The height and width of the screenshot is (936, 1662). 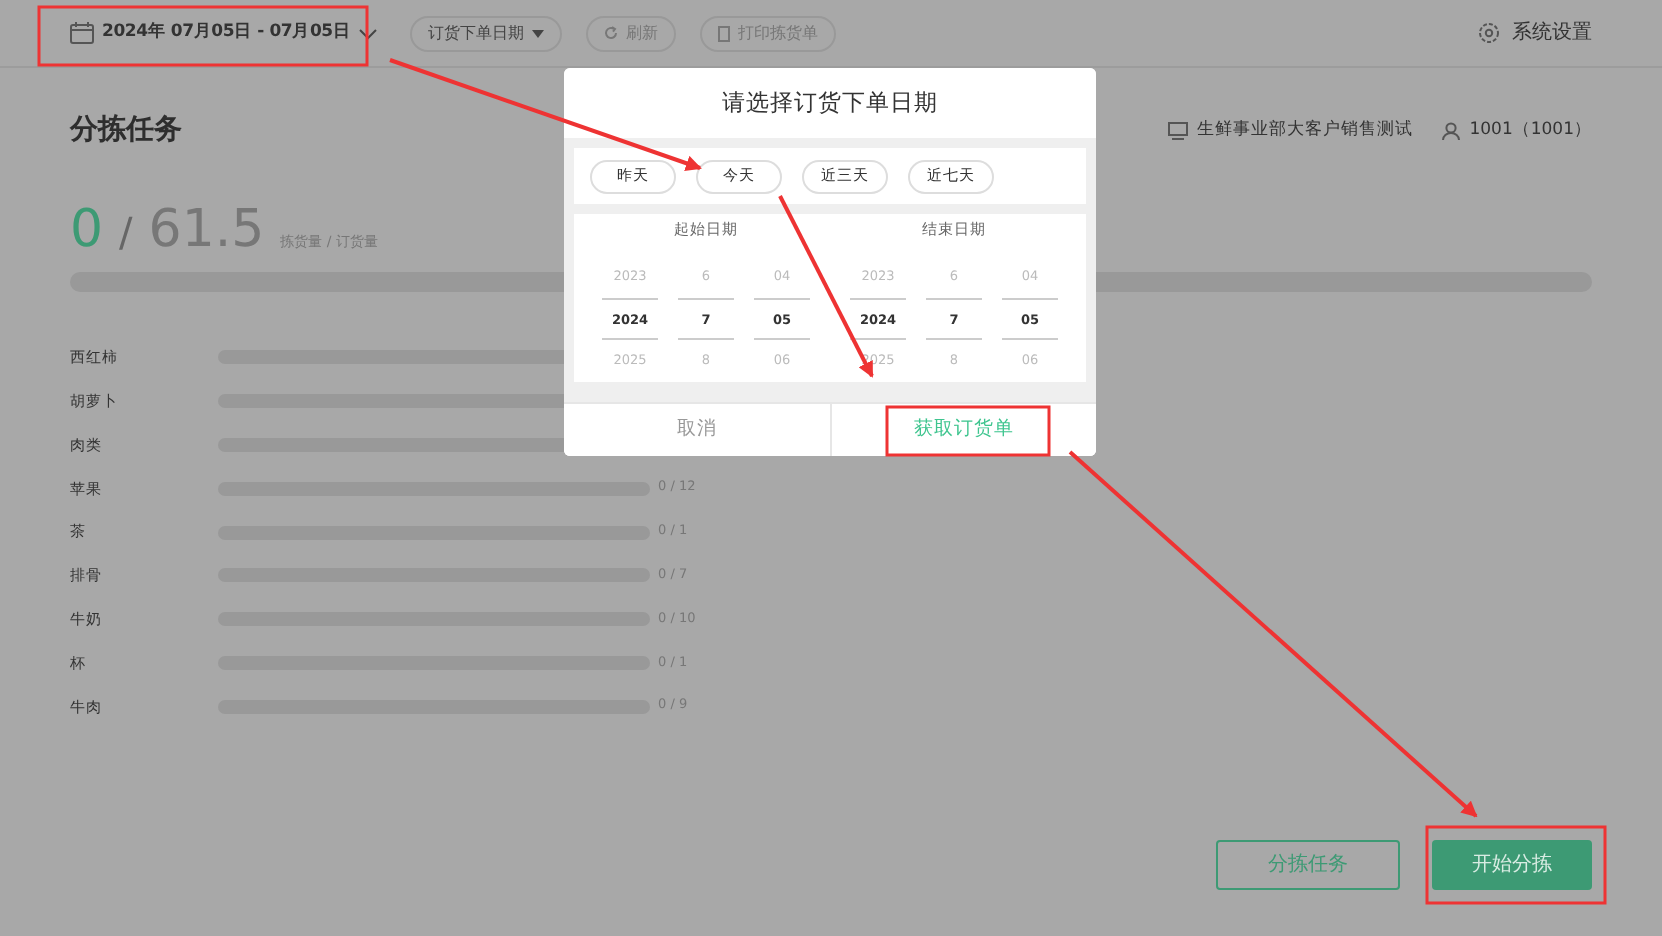 I want to click on picked-amount: 0, so click(x=87, y=231).